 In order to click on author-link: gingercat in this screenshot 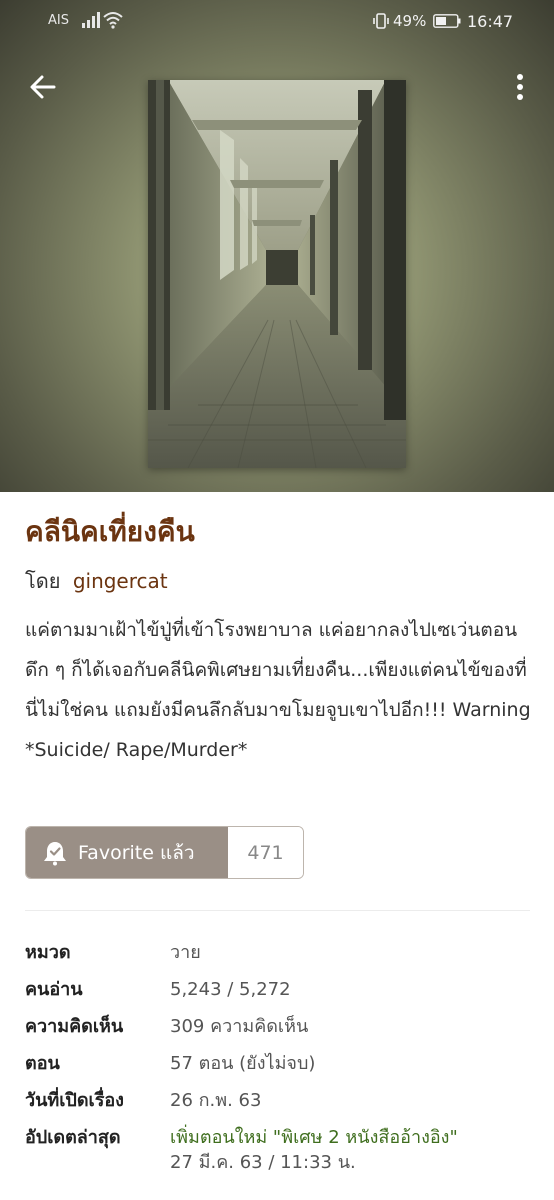, I will do `click(120, 581)`.